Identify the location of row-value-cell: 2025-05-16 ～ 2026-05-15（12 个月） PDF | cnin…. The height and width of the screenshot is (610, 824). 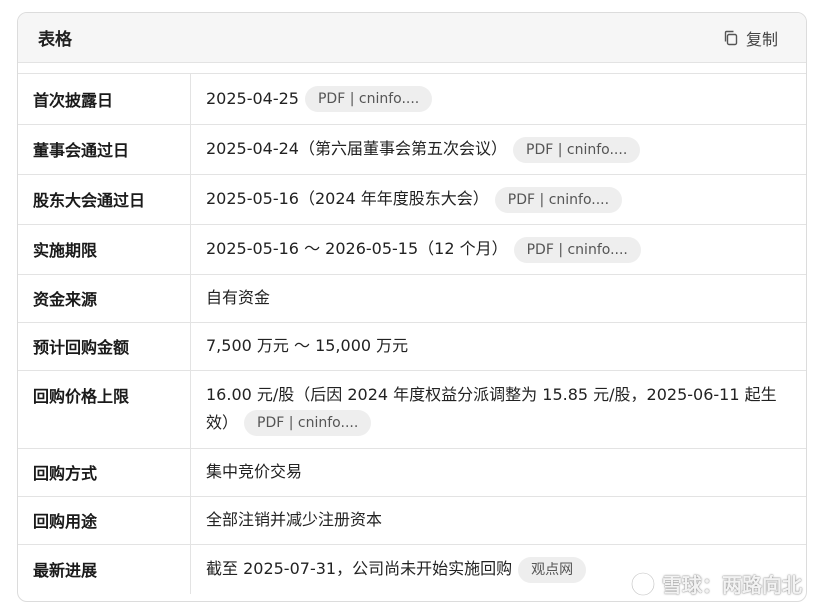
(498, 249).